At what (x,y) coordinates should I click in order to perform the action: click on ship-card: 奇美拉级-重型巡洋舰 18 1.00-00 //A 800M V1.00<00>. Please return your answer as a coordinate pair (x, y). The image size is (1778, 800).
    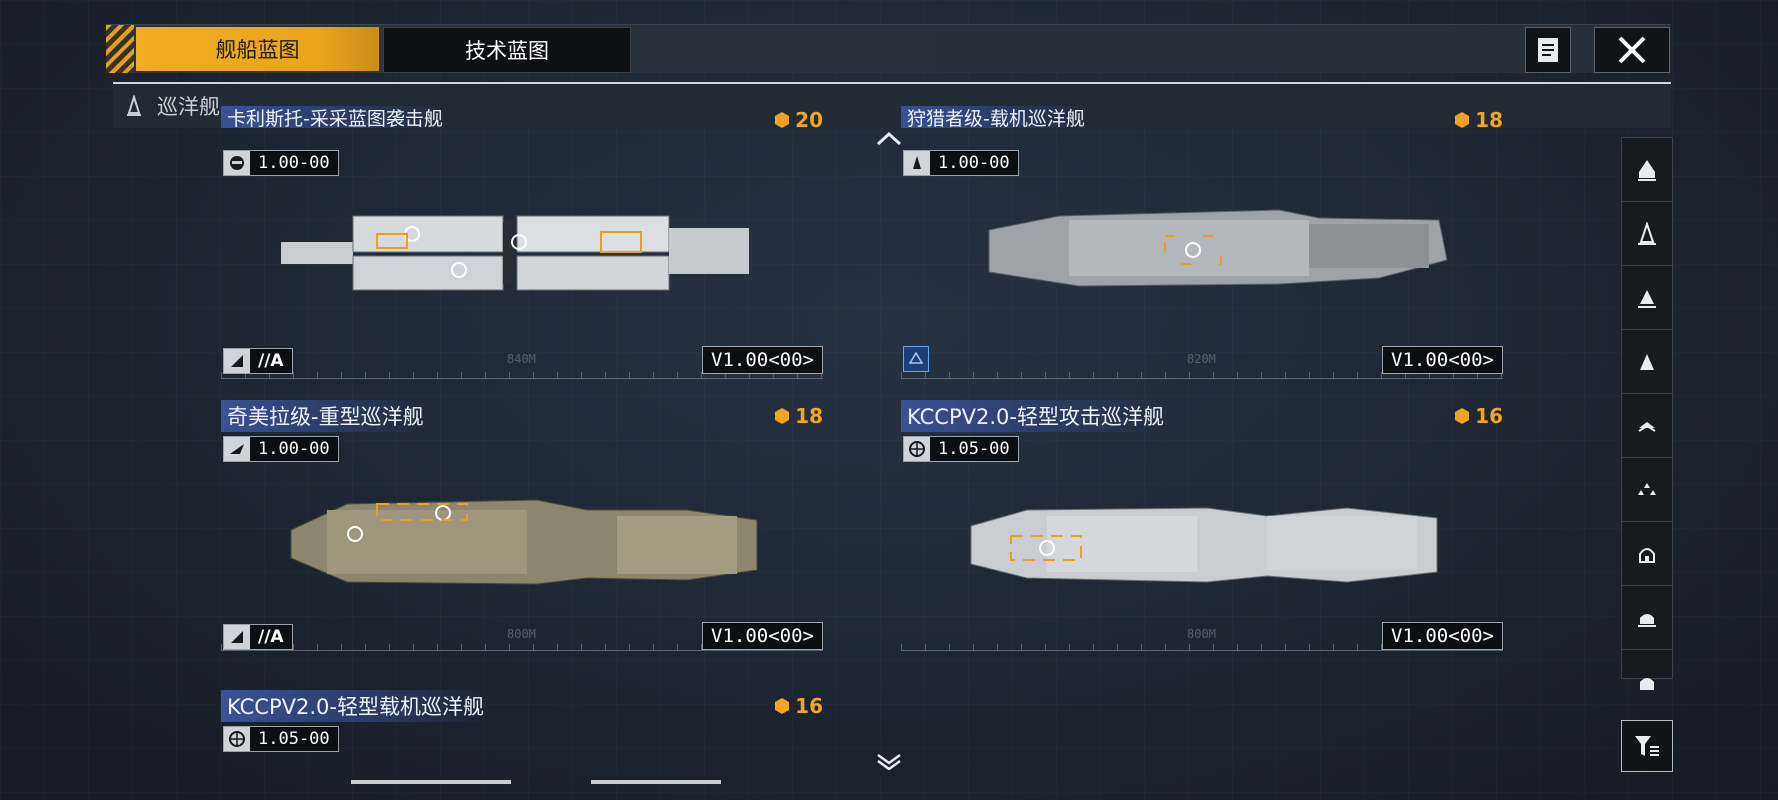
    Looking at the image, I should click on (522, 538).